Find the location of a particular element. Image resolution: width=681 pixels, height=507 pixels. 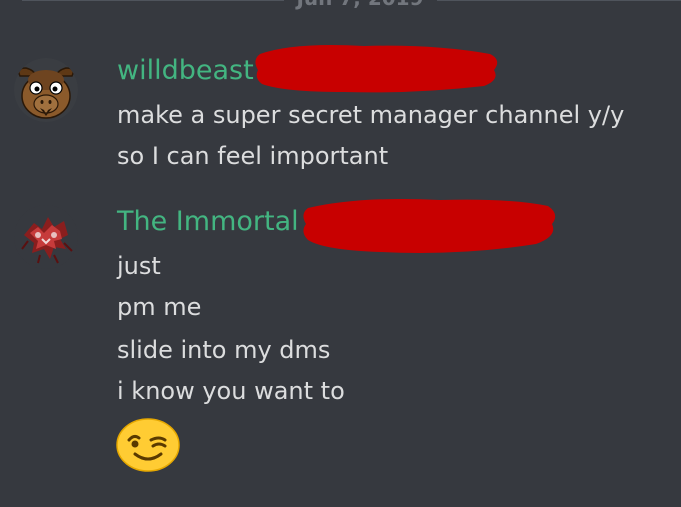

message-text: i know you want to is located at coordinates (231, 391).